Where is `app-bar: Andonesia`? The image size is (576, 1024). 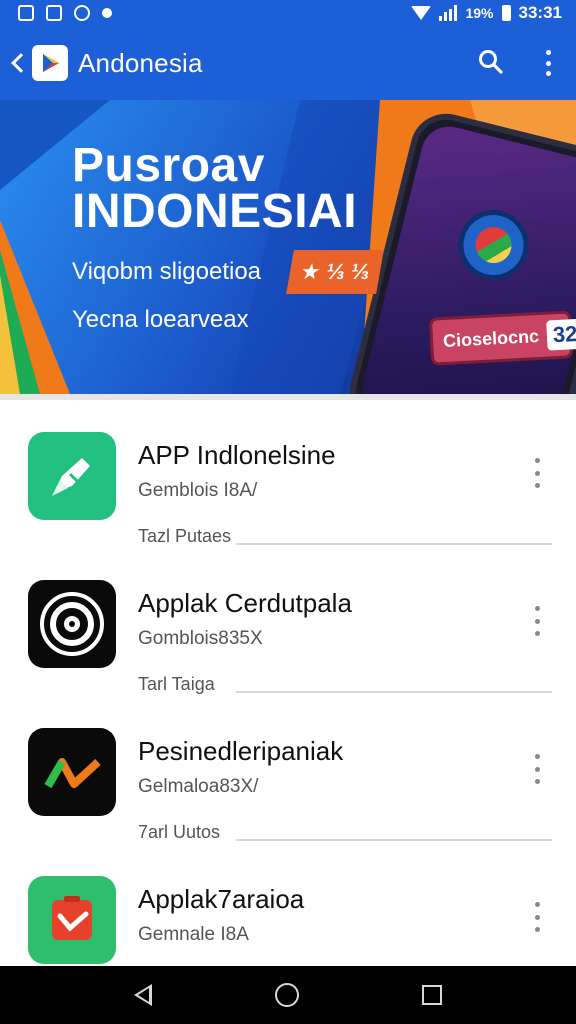 app-bar: Andonesia is located at coordinates (288, 63).